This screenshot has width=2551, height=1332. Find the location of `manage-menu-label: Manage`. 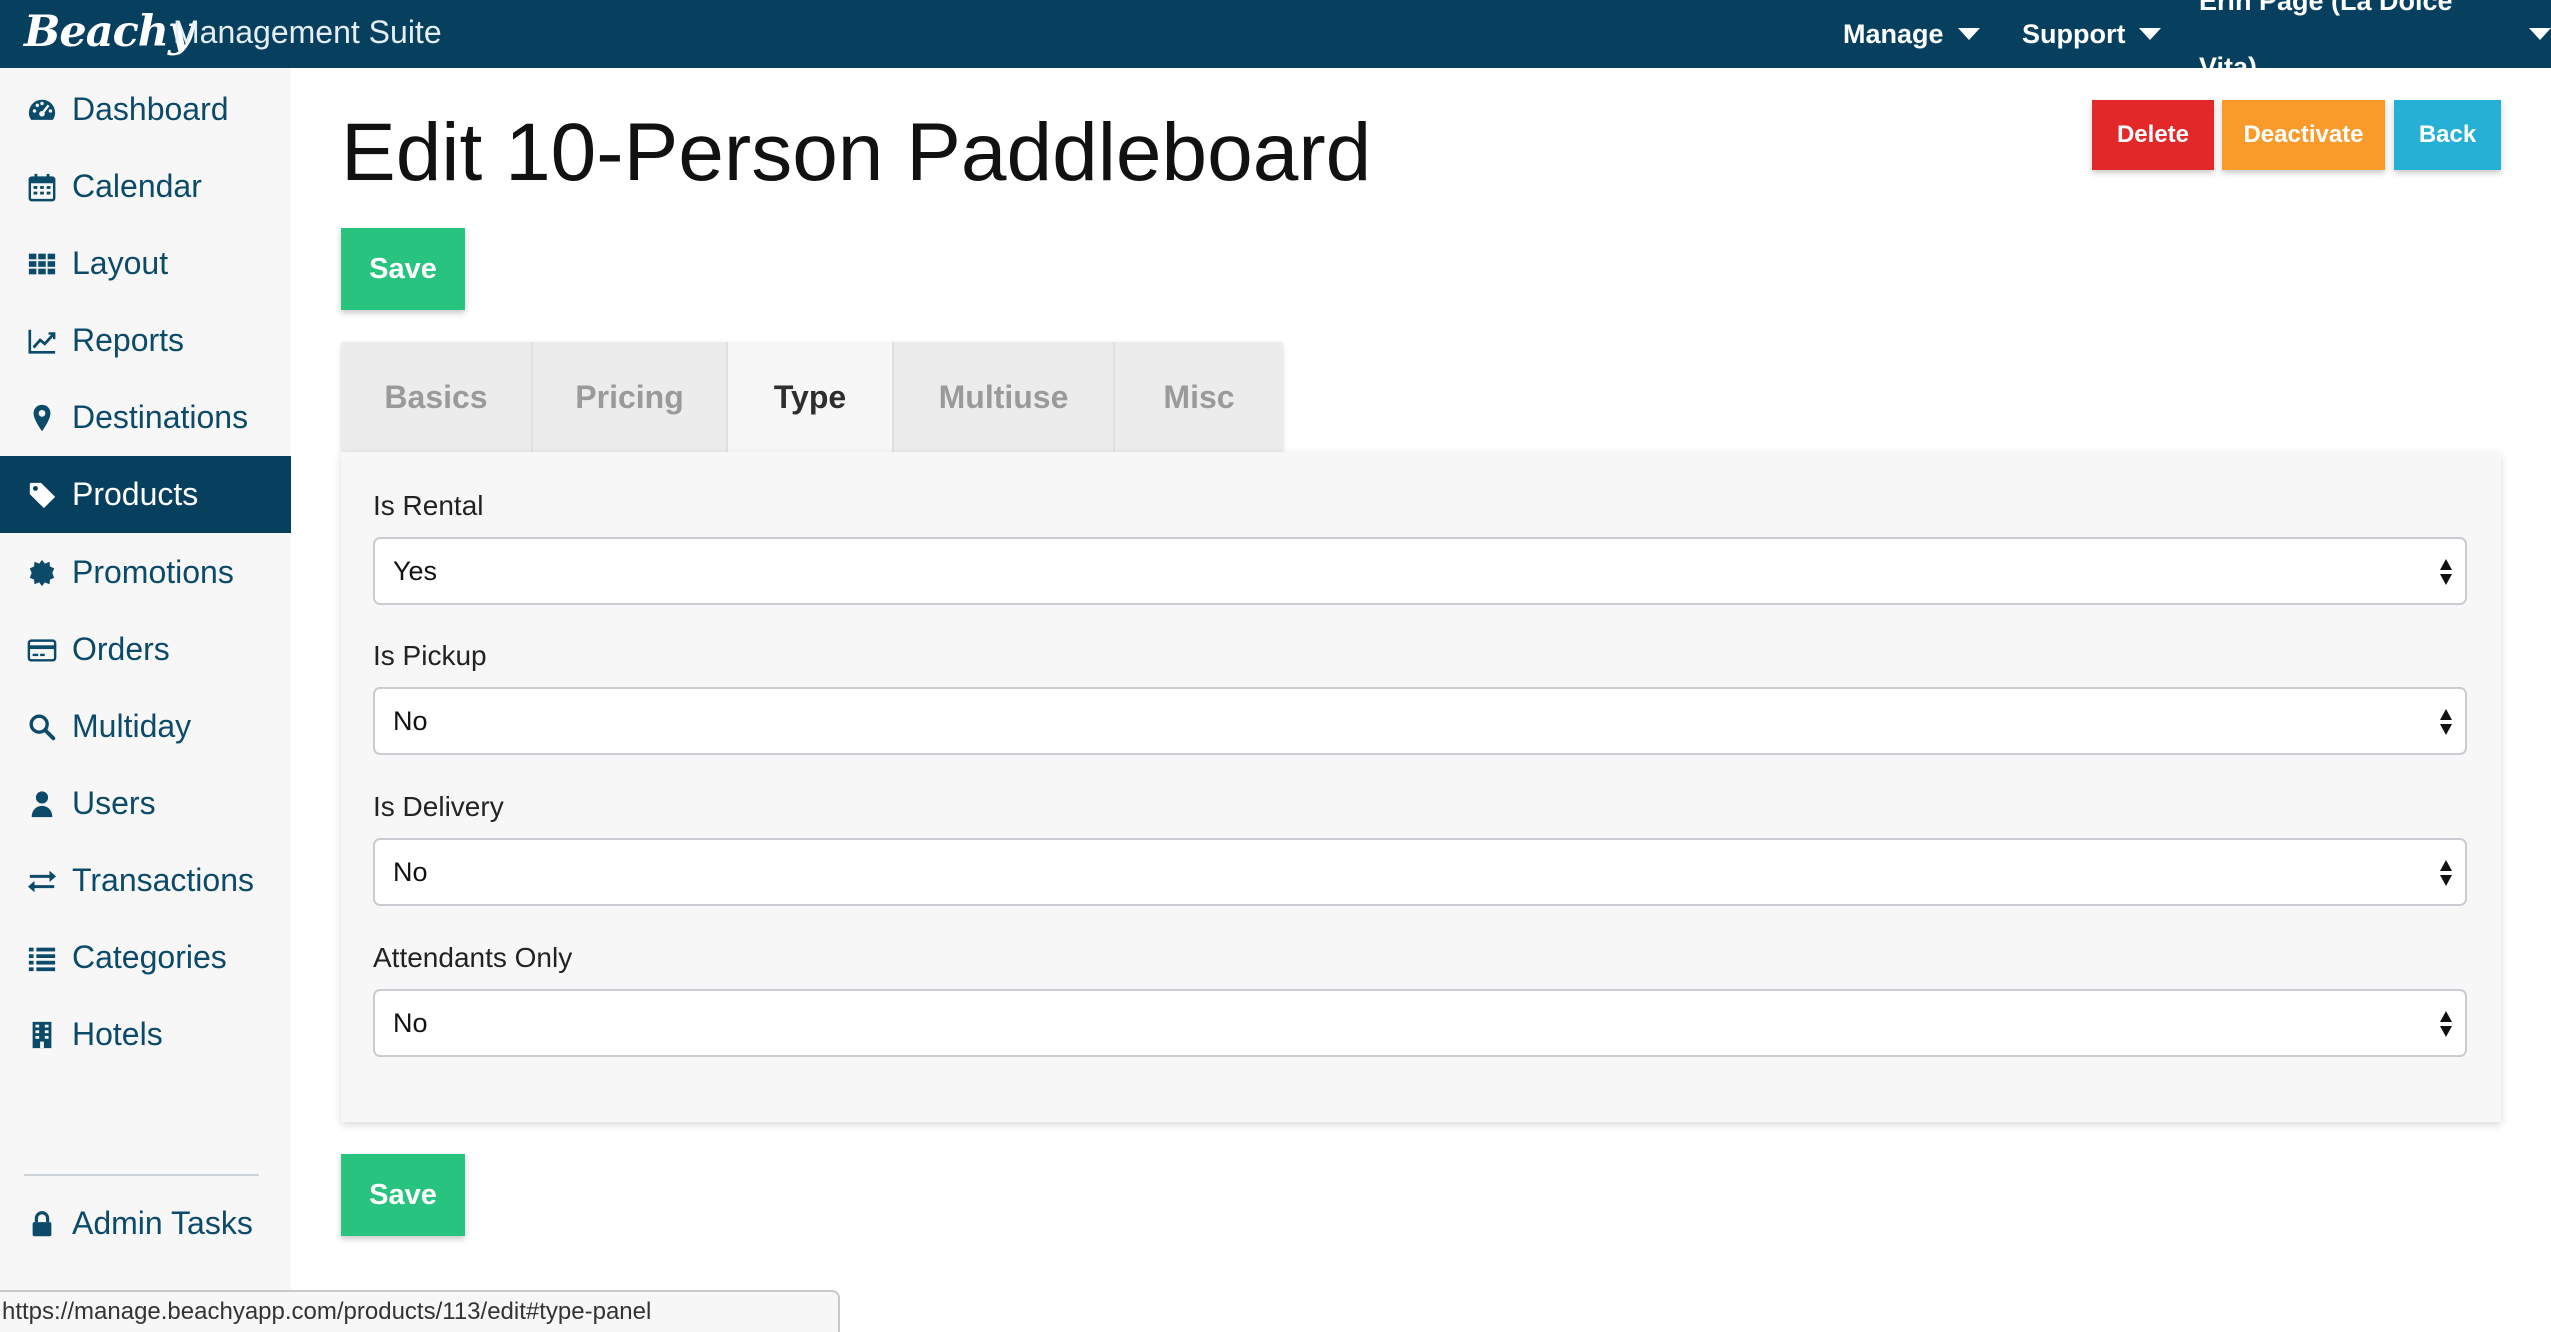

manage-menu-label: Manage is located at coordinates (1893, 34).